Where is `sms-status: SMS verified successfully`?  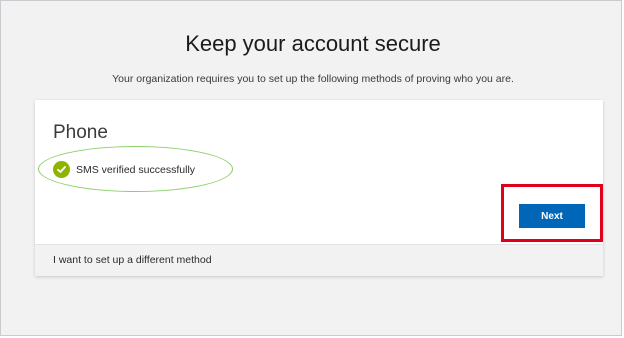 sms-status: SMS verified successfully is located at coordinates (124, 169).